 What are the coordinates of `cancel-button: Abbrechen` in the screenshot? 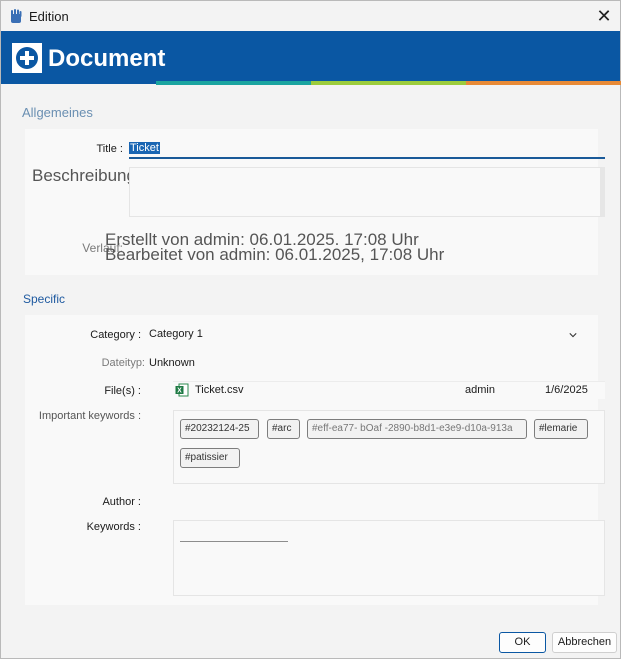 It's located at (584, 642).